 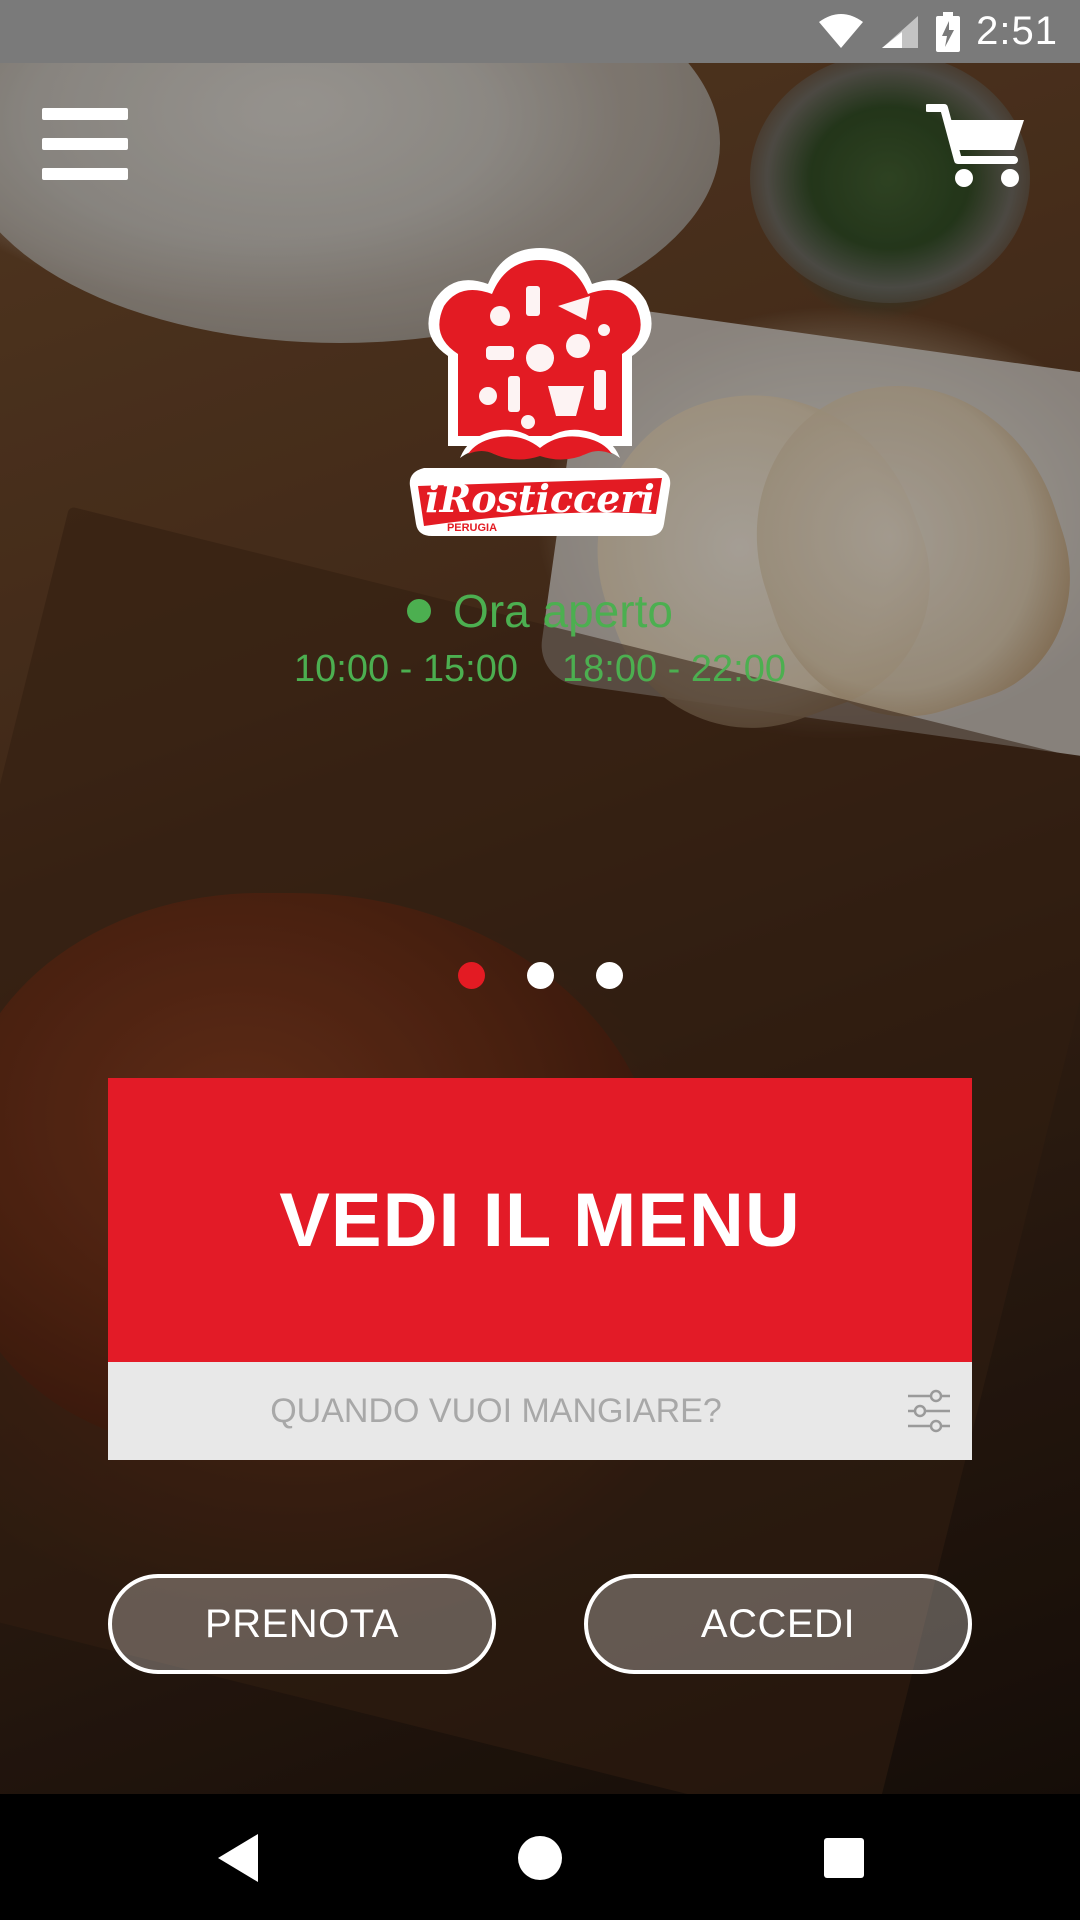 I want to click on open-indicator-dot, so click(x=419, y=611).